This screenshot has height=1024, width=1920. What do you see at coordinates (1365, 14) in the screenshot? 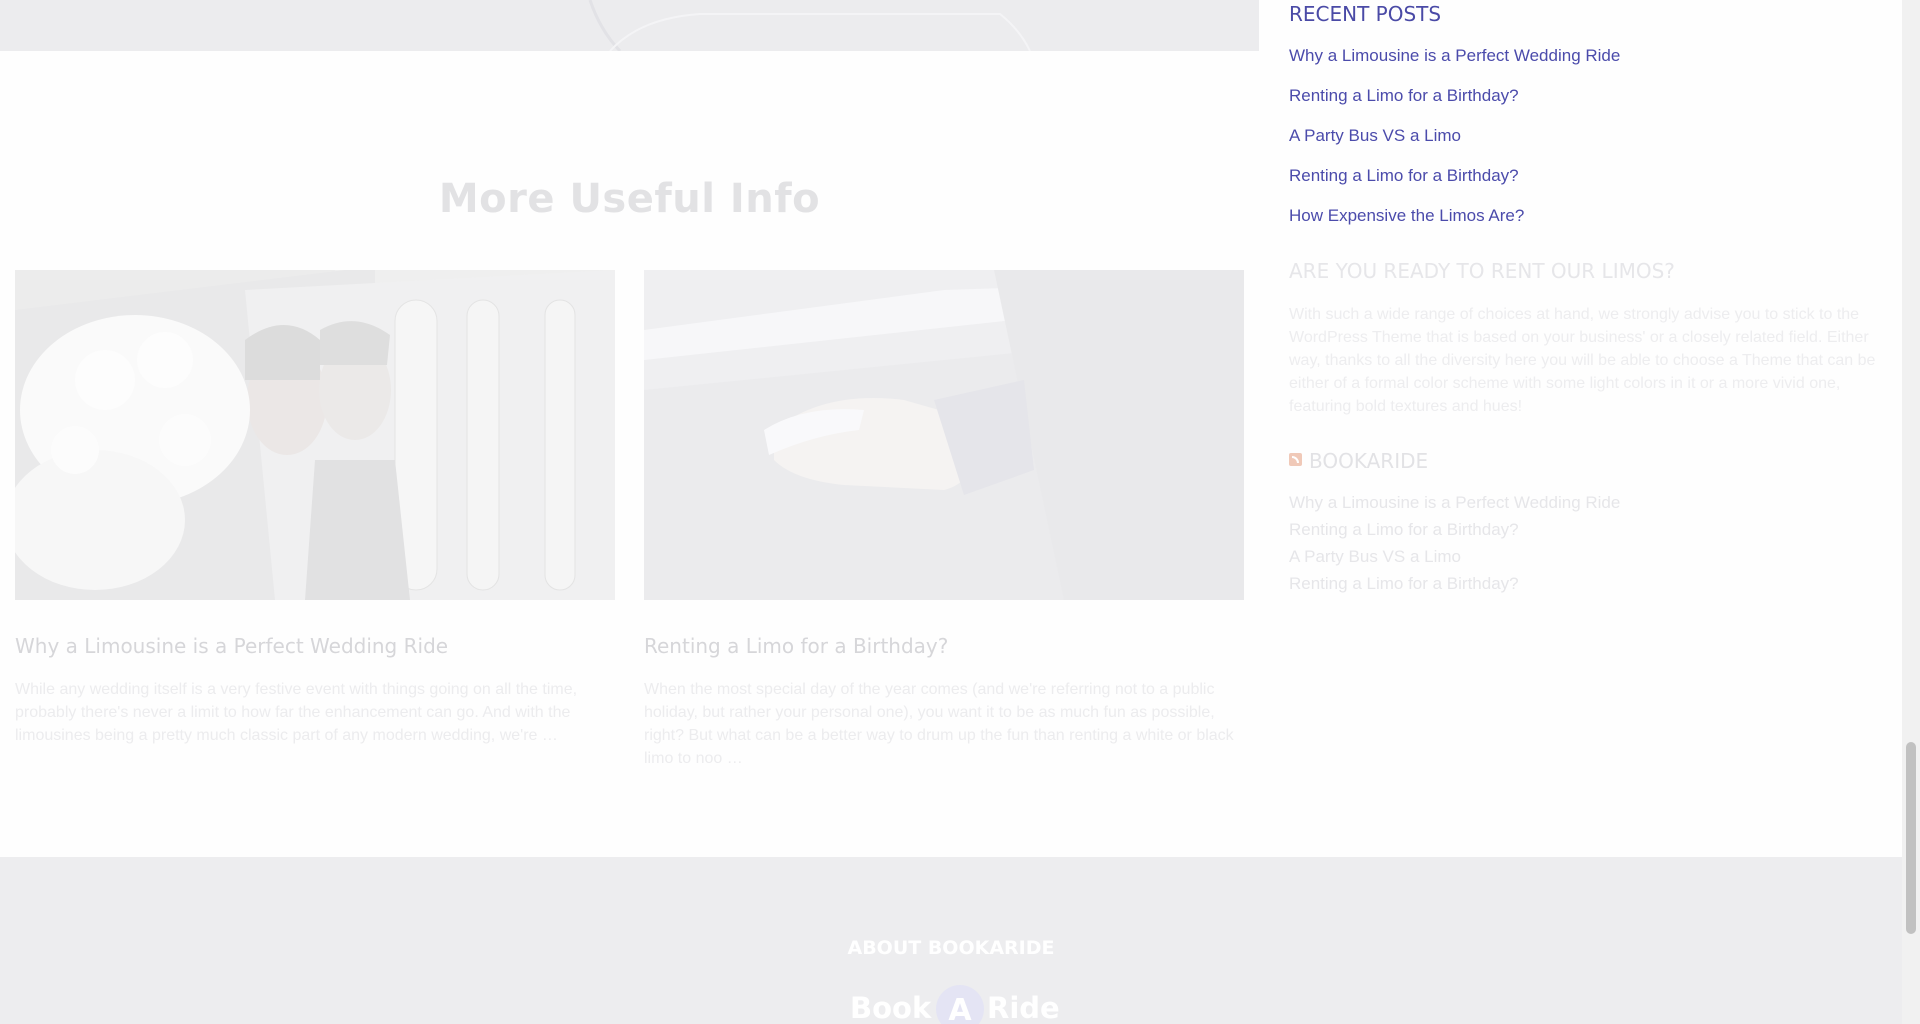
I see `recent-posts-title: RECENT POSTS` at bounding box center [1365, 14].